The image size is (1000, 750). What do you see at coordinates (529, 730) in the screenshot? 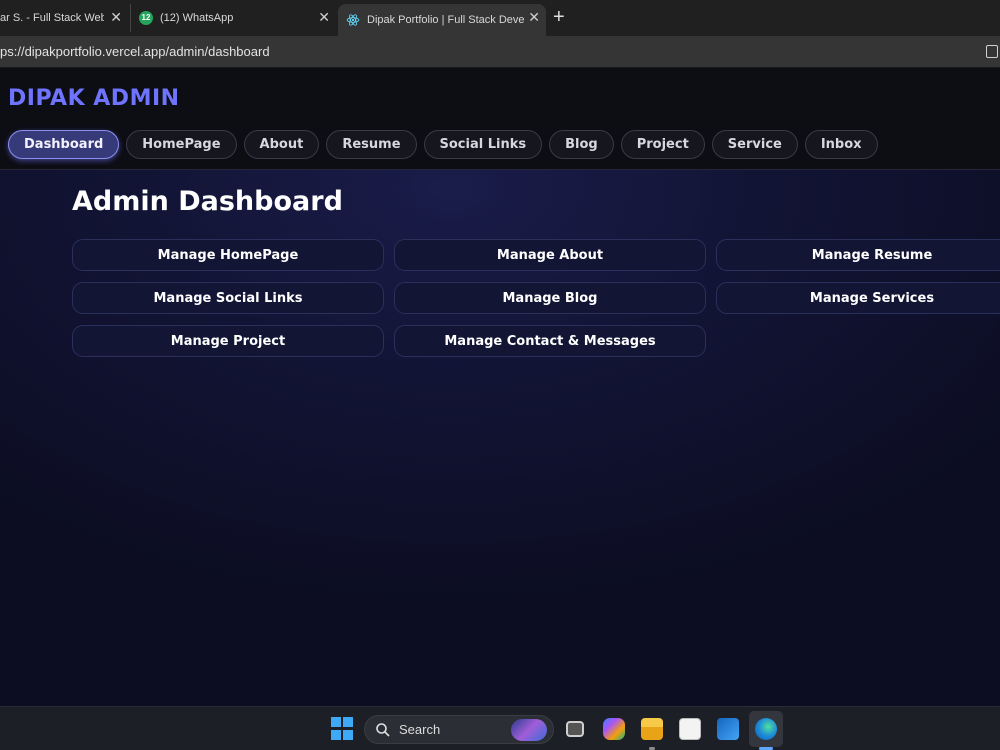
I see `search-highlight-icon` at bounding box center [529, 730].